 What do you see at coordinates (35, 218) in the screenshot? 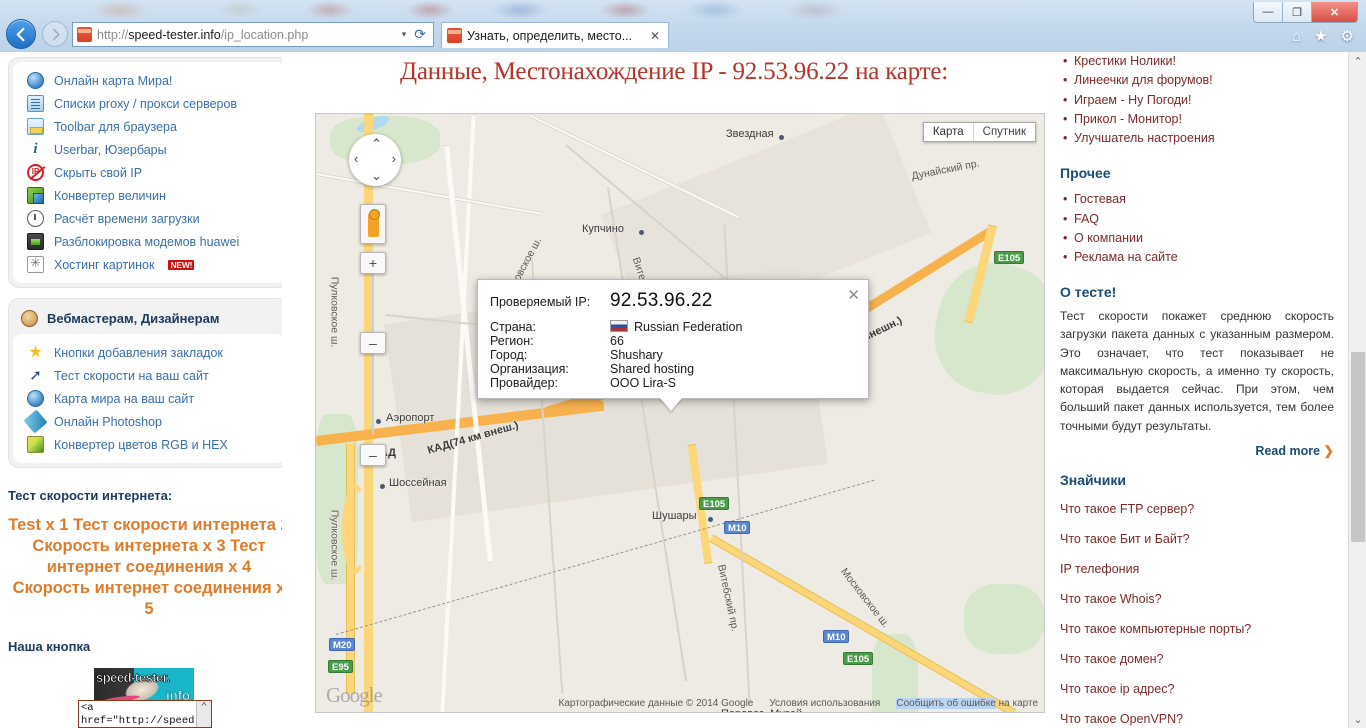
I see `clock-icon` at bounding box center [35, 218].